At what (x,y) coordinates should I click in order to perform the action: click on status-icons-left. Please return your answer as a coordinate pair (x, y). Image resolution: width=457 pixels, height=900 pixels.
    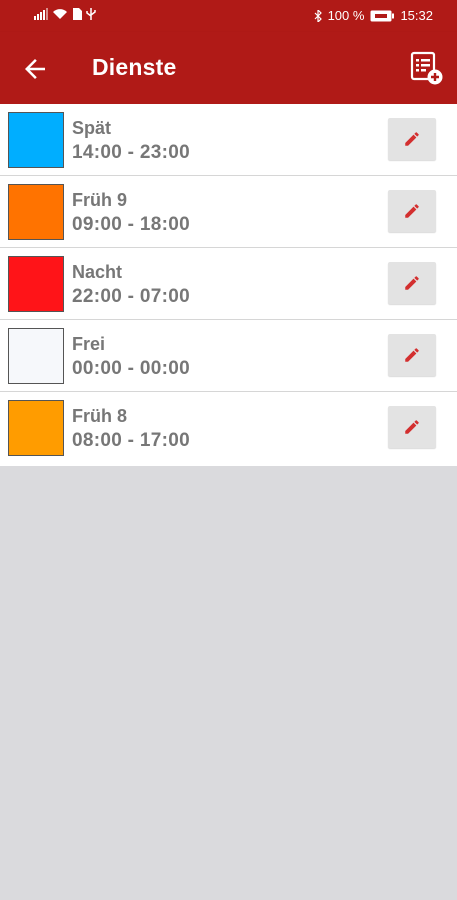
    Looking at the image, I should click on (65, 14).